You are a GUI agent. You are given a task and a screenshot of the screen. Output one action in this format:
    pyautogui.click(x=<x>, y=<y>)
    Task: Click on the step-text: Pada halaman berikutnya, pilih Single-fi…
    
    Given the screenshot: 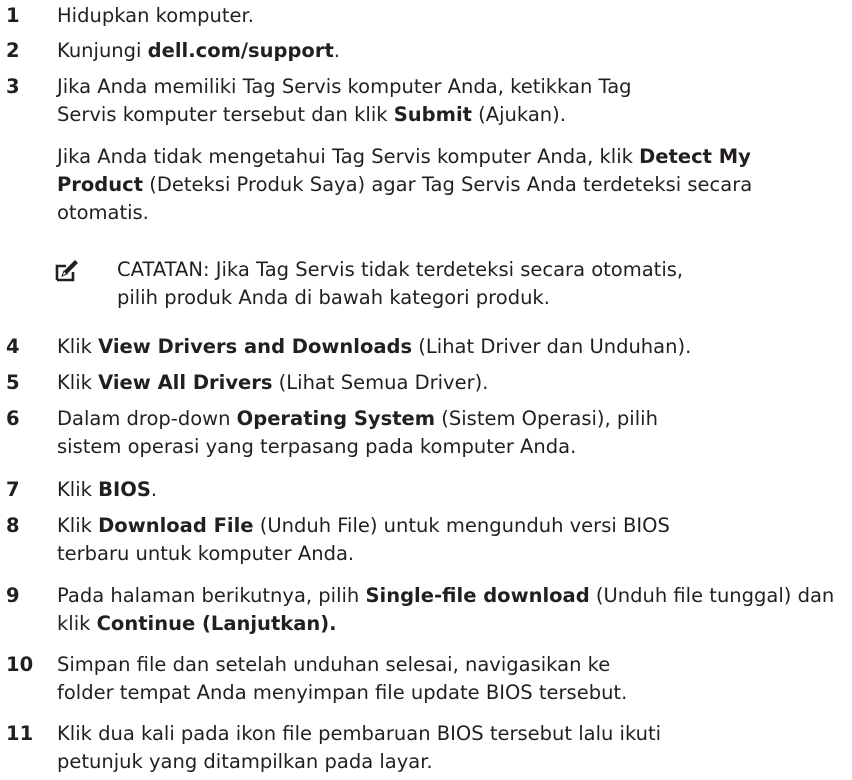 What is the action you would take?
    pyautogui.click(x=446, y=609)
    